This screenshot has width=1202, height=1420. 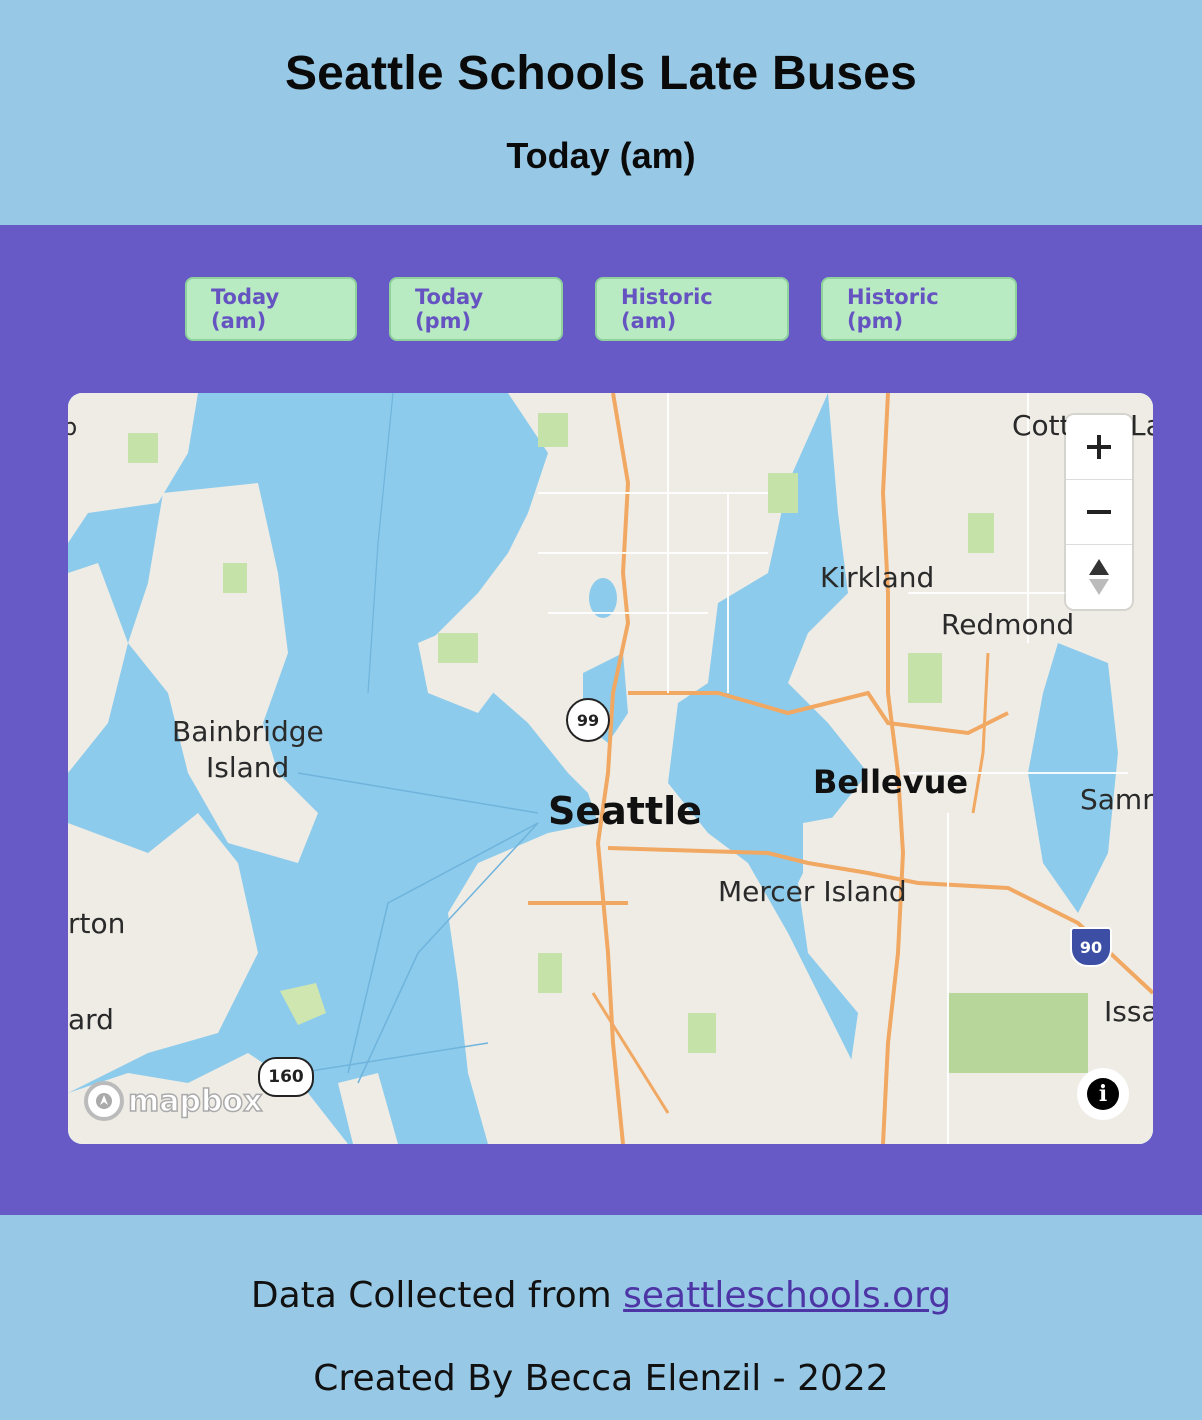 What do you see at coordinates (91, 1019) in the screenshot?
I see `map-label-ard: ard` at bounding box center [91, 1019].